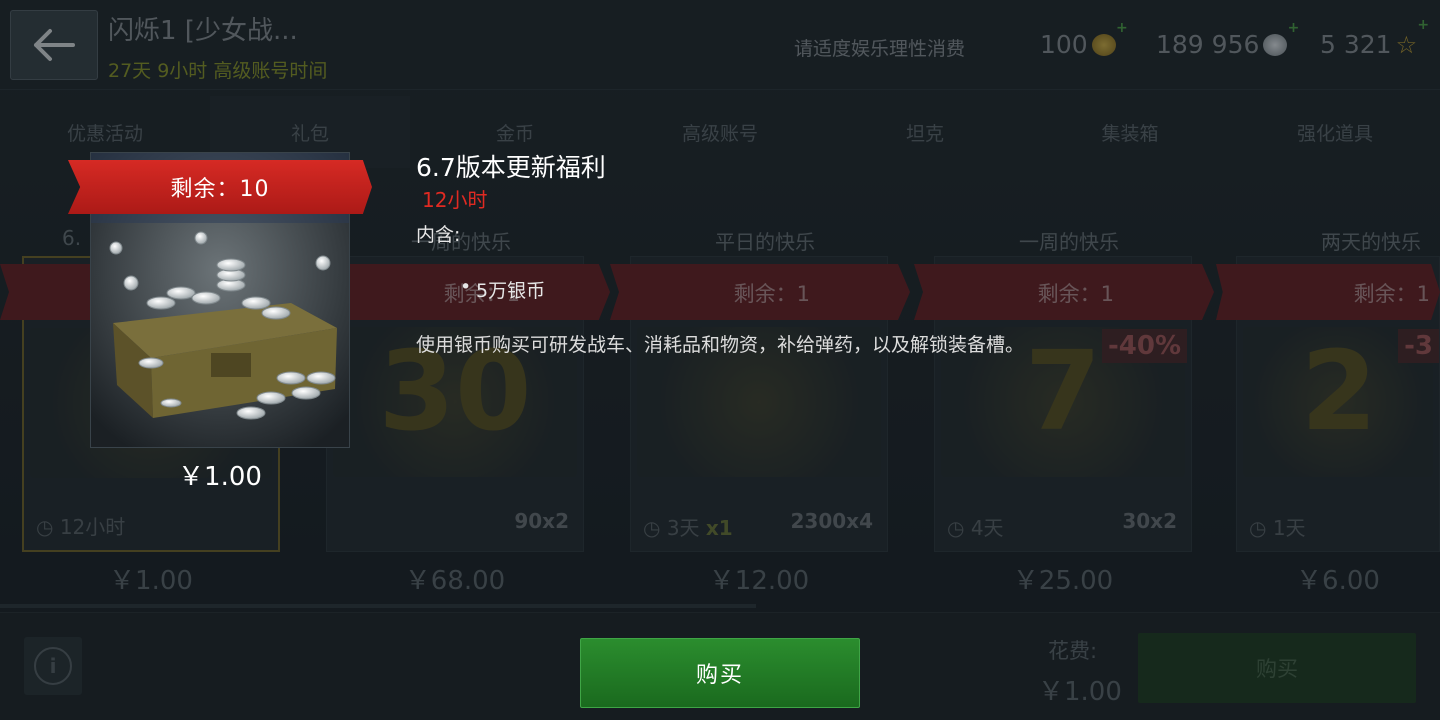 The width and height of the screenshot is (1440, 720). Describe the element at coordinates (720, 673) in the screenshot. I see `buy-button: 购买` at that location.